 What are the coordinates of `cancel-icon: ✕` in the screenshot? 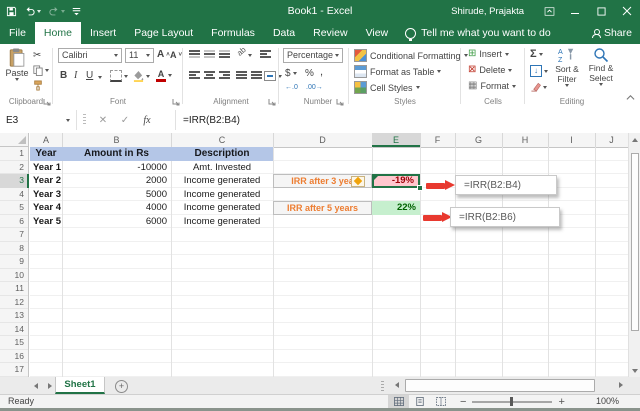 It's located at (103, 120).